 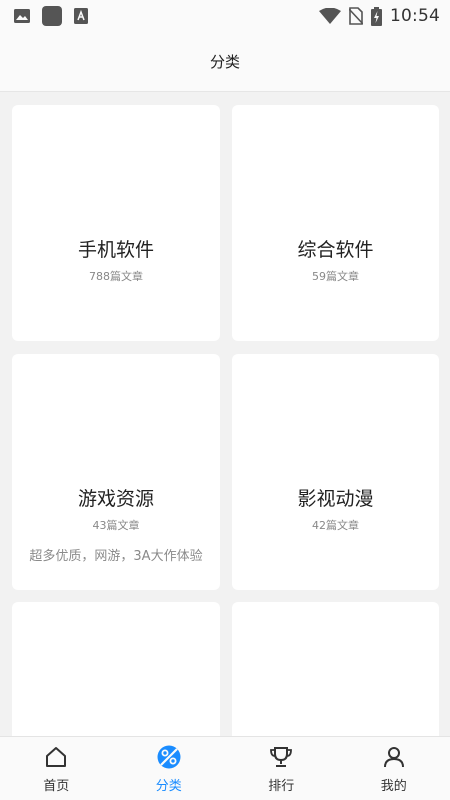 I want to click on category-card-game-resources: 游戏资源 43篇文章 超多优质，网游，3A大作体验, so click(x=116, y=472).